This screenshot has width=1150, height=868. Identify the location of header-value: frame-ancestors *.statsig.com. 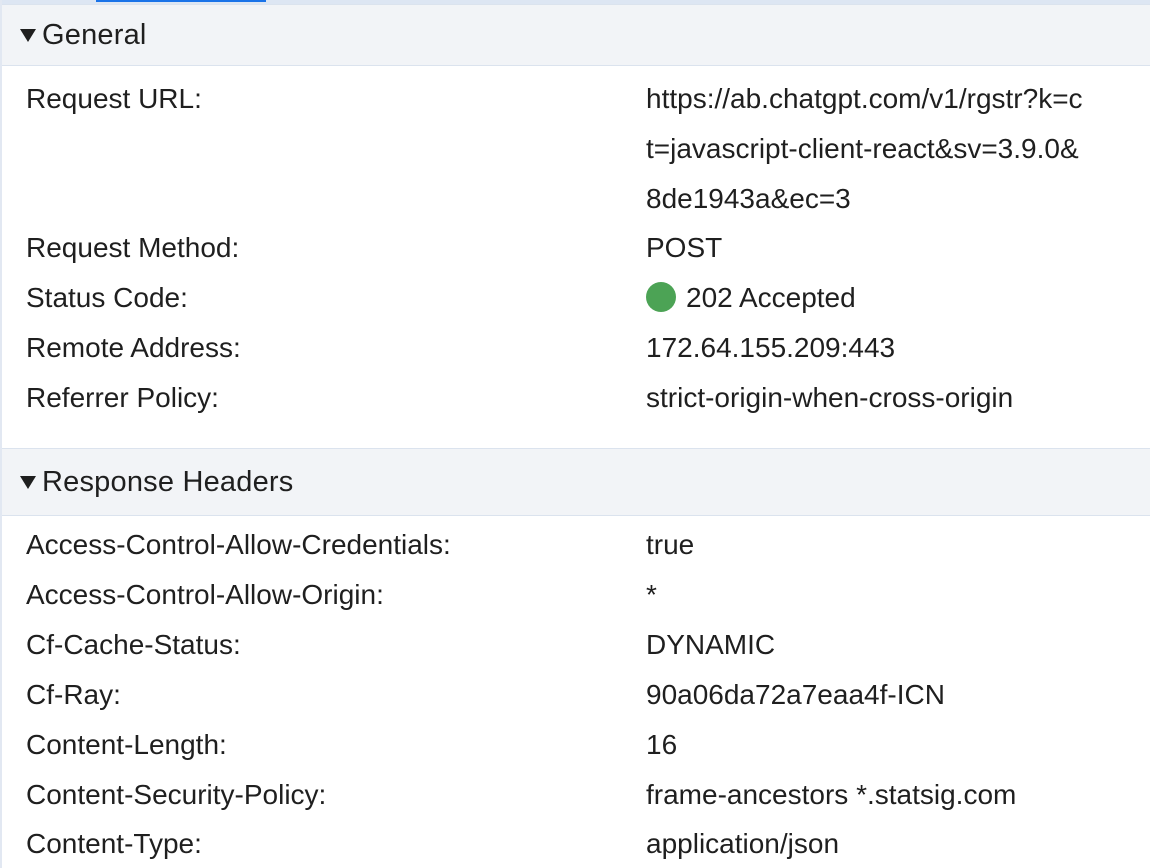
(831, 794).